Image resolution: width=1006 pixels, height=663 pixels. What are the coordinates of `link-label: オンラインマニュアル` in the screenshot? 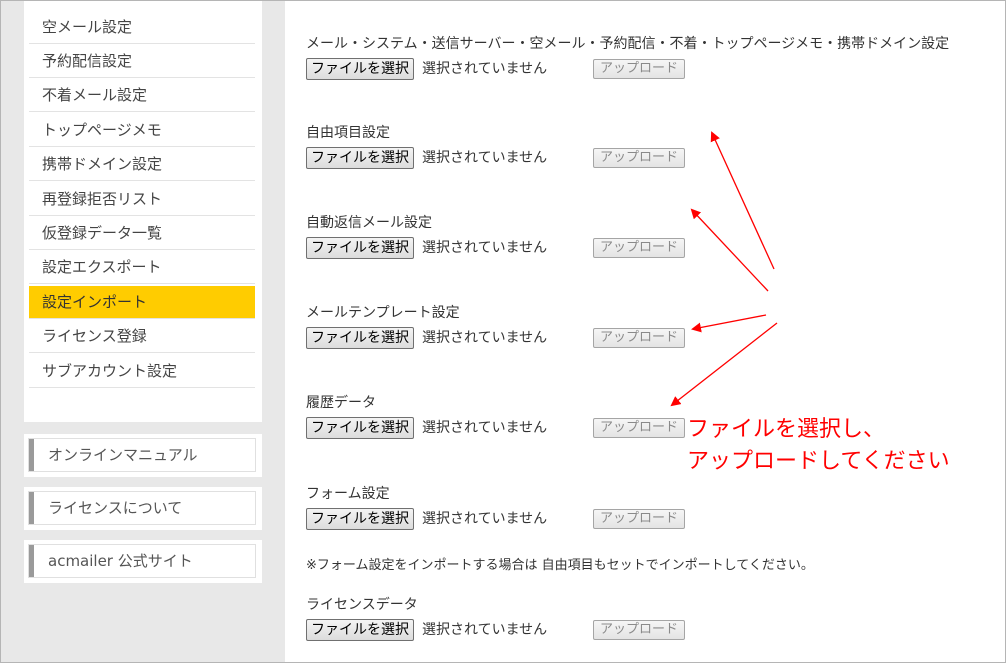 It's located at (123, 455).